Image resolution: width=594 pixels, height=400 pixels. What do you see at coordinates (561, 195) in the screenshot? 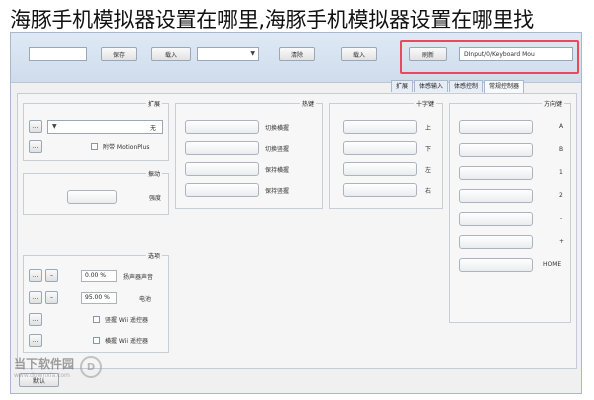
I see `button-2-label: 2` at bounding box center [561, 195].